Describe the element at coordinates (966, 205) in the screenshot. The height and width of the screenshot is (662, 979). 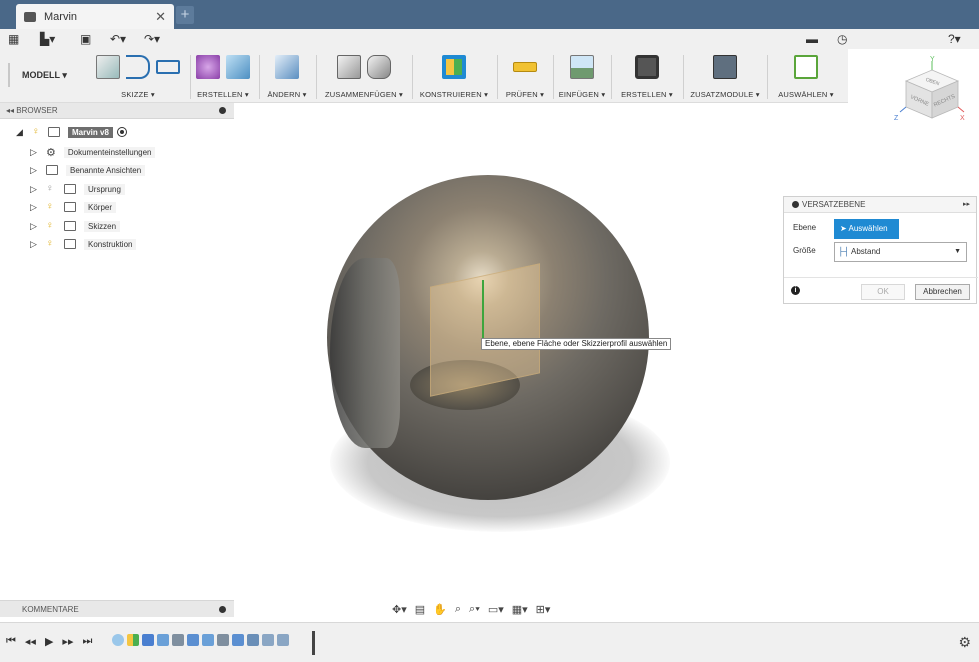
I see `dialog-expand-icon: ▸▸` at that location.